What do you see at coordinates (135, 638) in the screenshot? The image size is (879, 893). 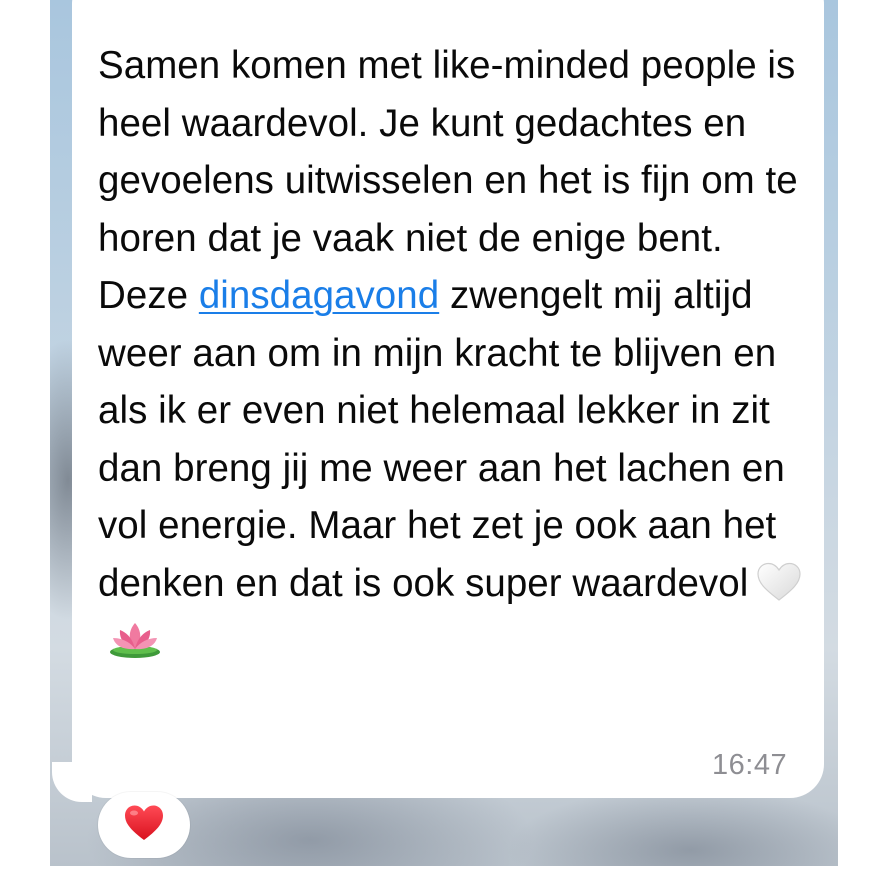 I see `lotus-icon` at bounding box center [135, 638].